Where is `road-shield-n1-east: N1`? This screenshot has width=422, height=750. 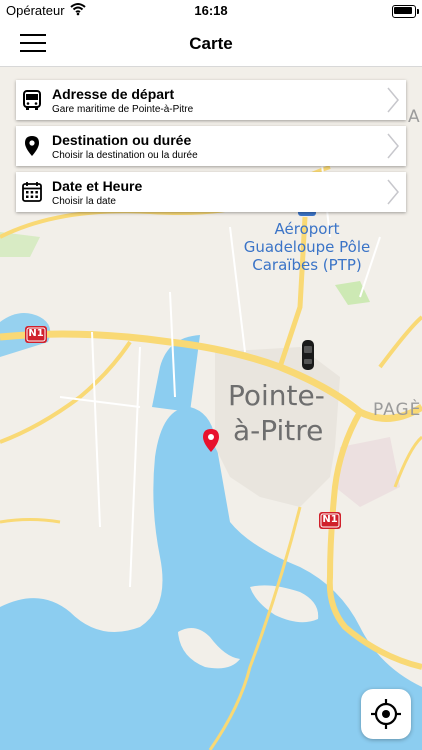
road-shield-n1-east: N1 is located at coordinates (330, 519).